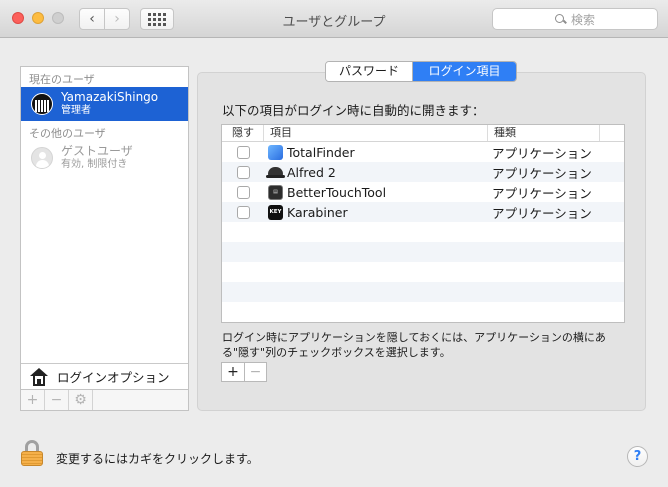 The height and width of the screenshot is (487, 668). I want to click on login-options-item: ログインオプション, so click(104, 376).